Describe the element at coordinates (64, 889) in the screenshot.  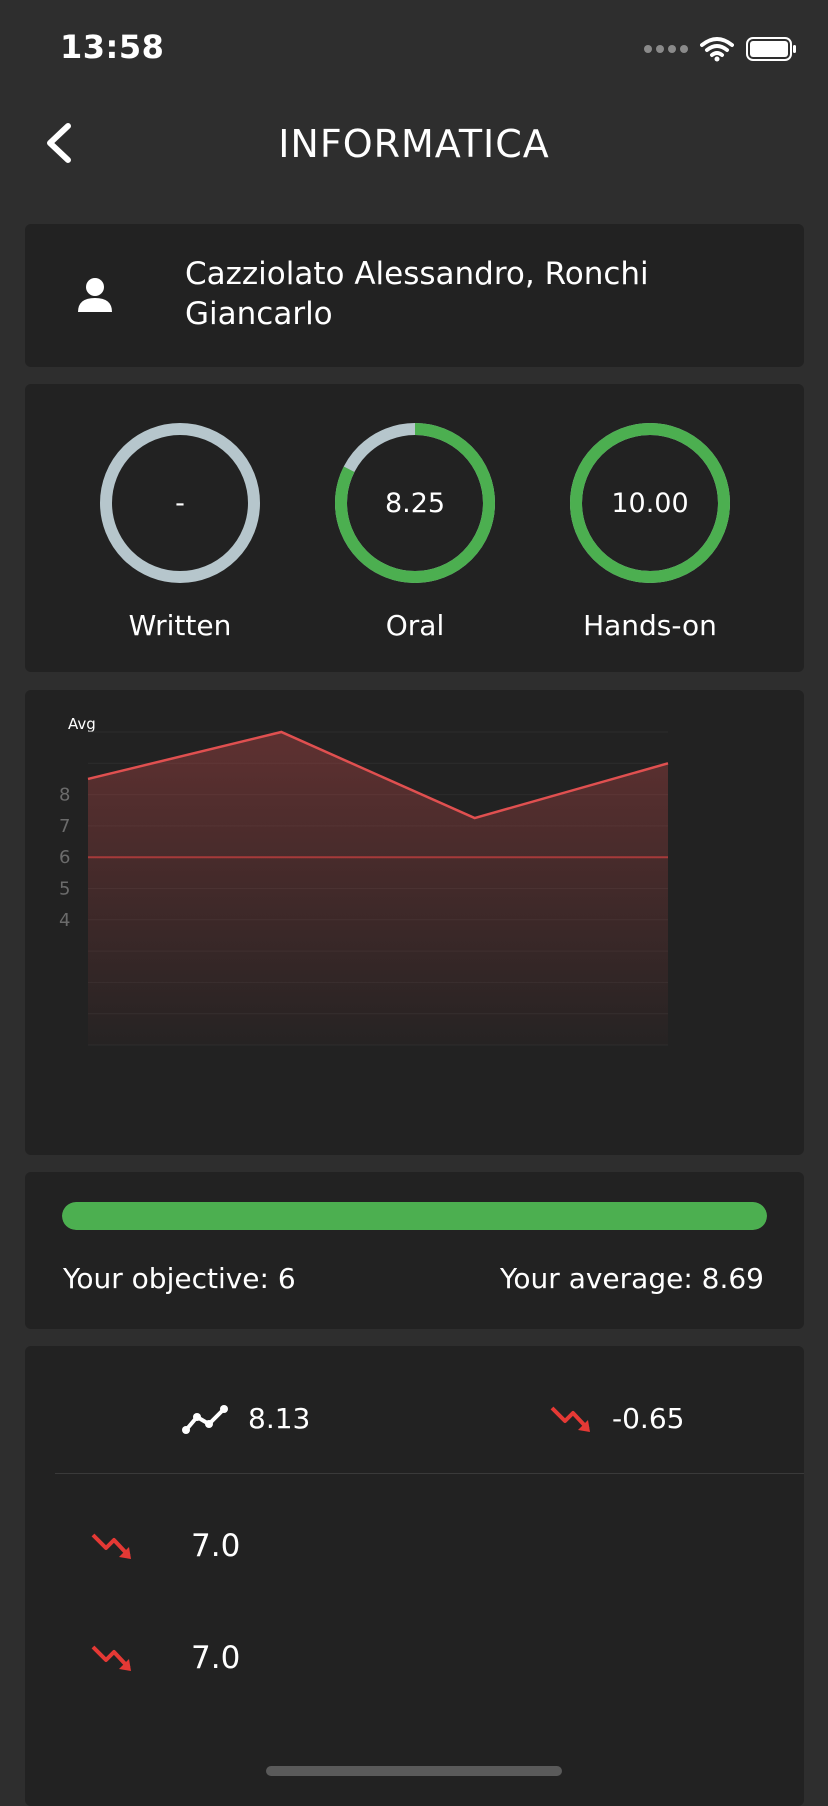
I see `chart-tick-label: 5` at that location.